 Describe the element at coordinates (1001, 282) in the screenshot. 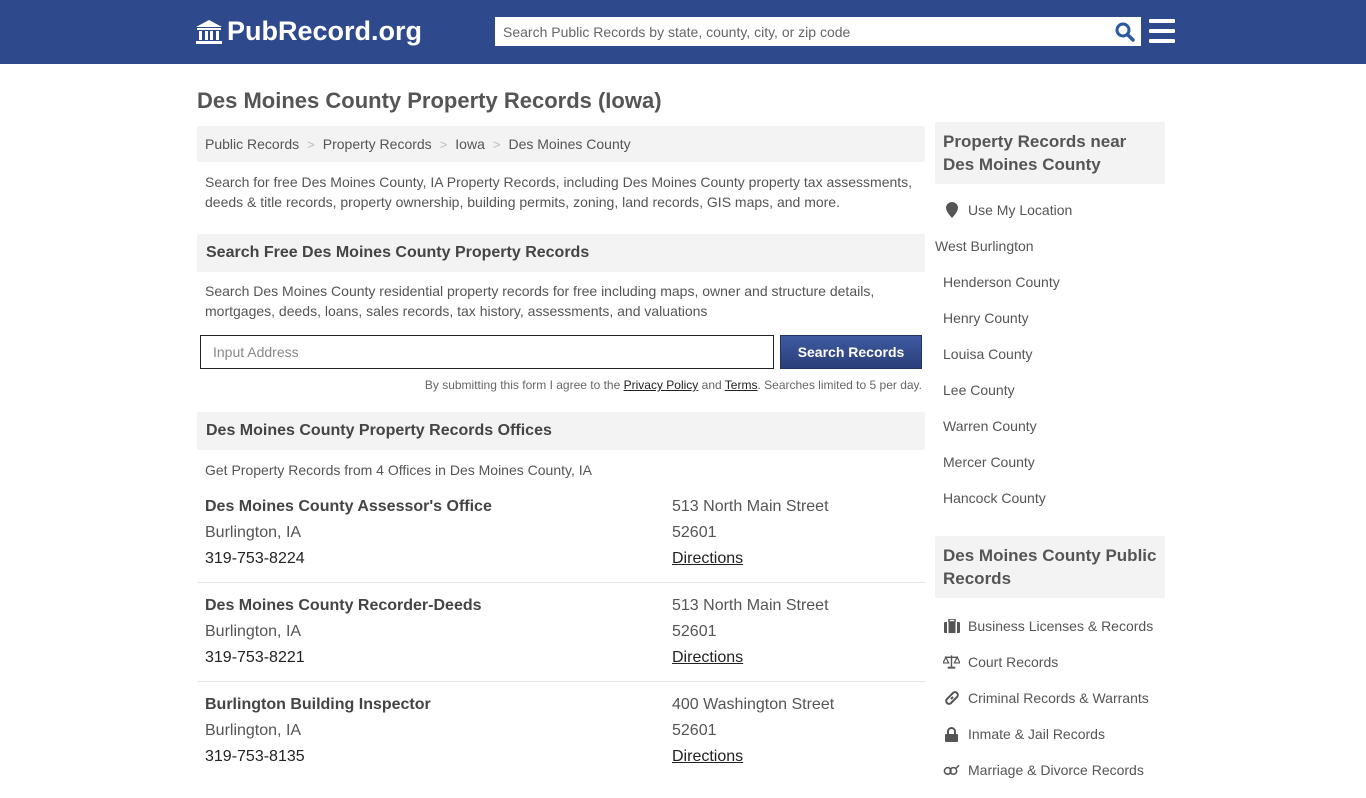

I see `nearby-link: Henderson County` at that location.